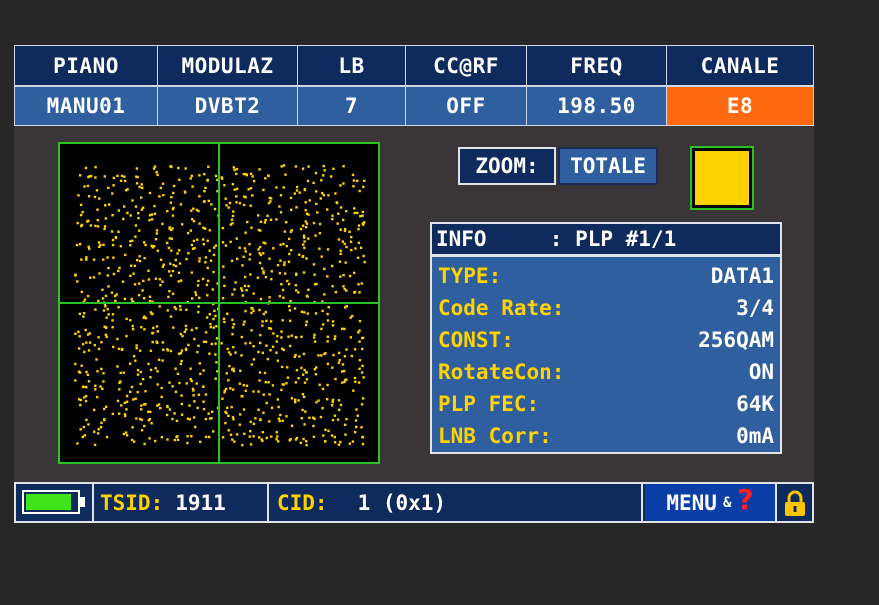 The width and height of the screenshot is (879, 605). What do you see at coordinates (466, 106) in the screenshot?
I see `ccrf-value: OFF` at bounding box center [466, 106].